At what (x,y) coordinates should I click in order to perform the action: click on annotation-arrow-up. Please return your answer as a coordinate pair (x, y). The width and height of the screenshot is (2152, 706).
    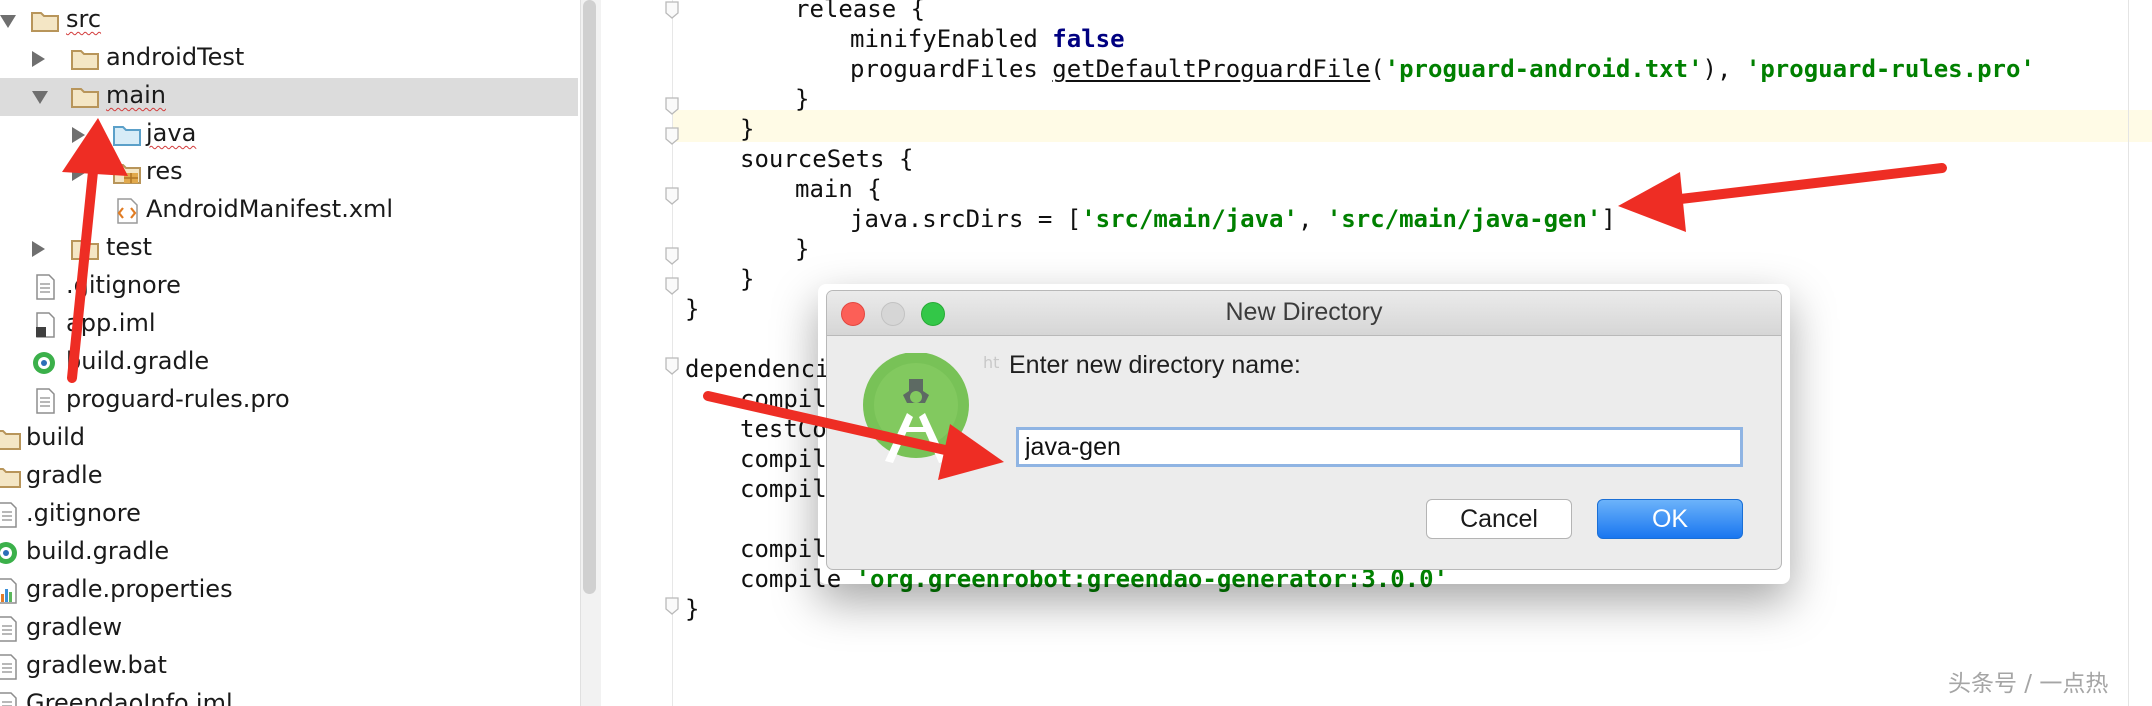
    Looking at the image, I should click on (95, 250).